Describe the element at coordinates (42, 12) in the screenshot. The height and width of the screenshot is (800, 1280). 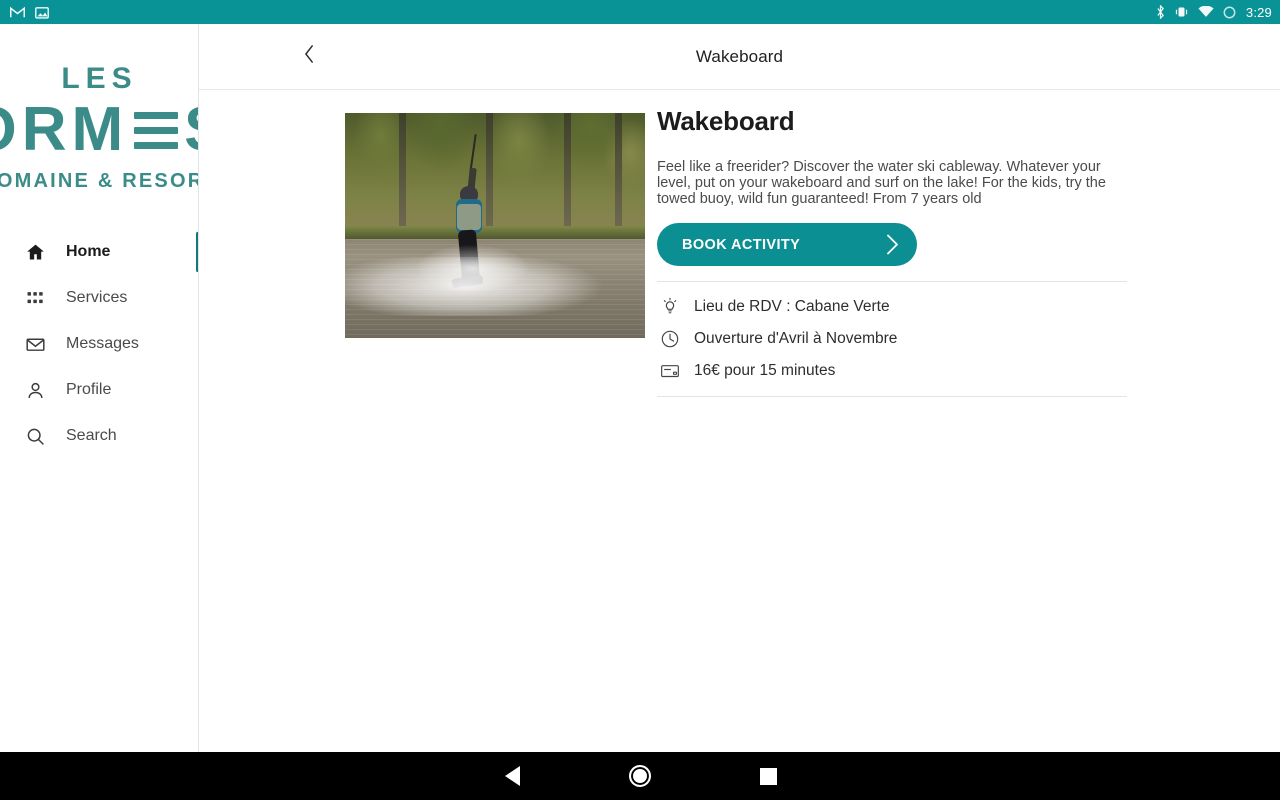
I see `photo-notification-icon` at that location.